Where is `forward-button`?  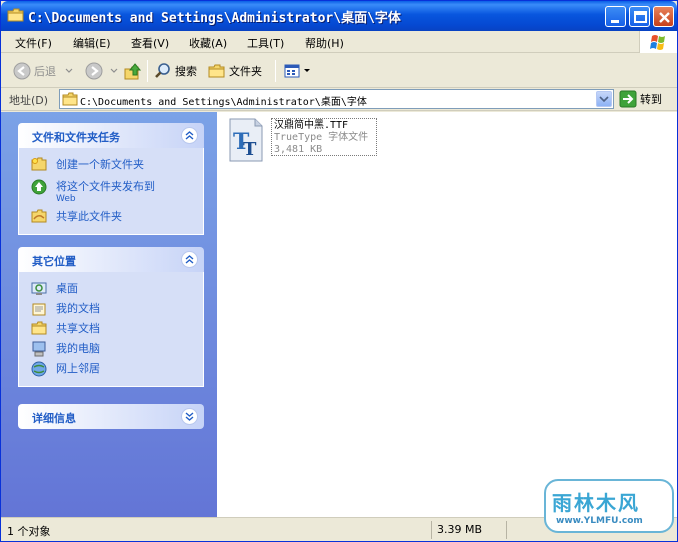
forward-button is located at coordinates (102, 71).